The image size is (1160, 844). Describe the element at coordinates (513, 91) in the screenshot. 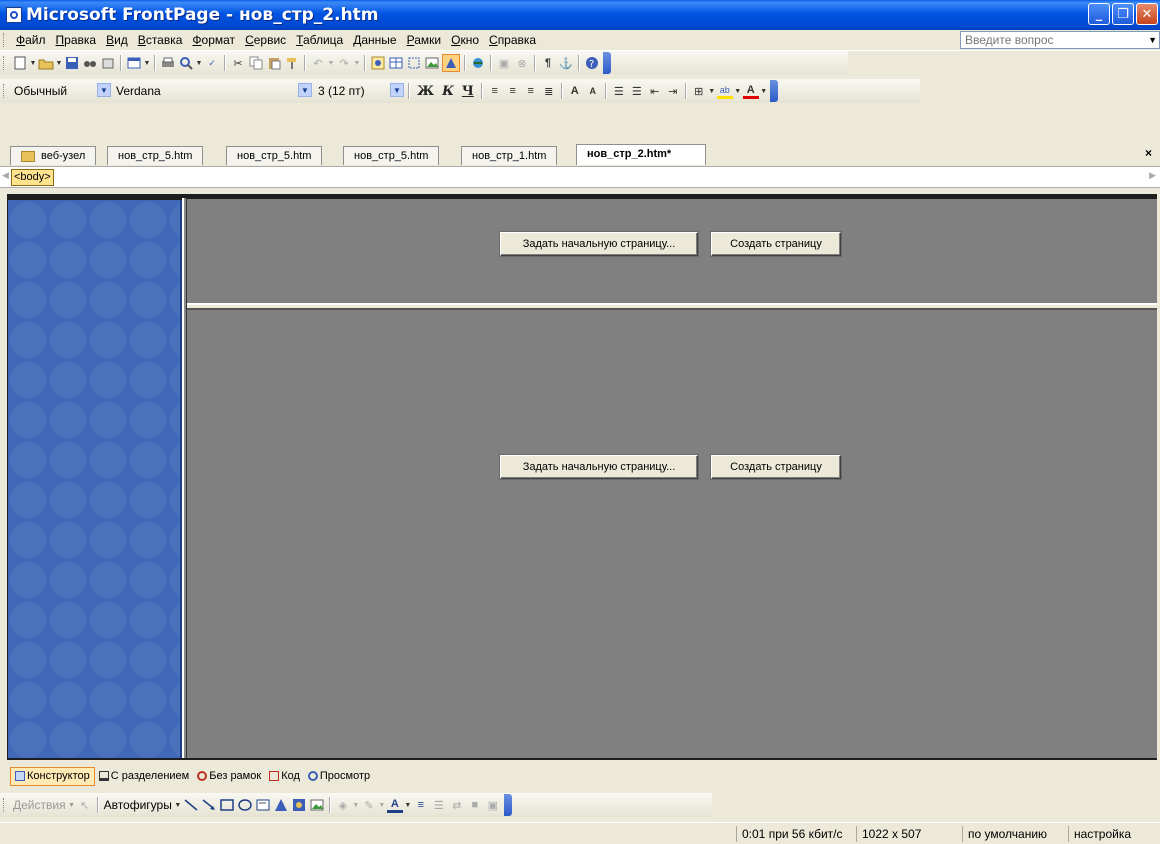

I see `align-center-icon: ≡` at that location.